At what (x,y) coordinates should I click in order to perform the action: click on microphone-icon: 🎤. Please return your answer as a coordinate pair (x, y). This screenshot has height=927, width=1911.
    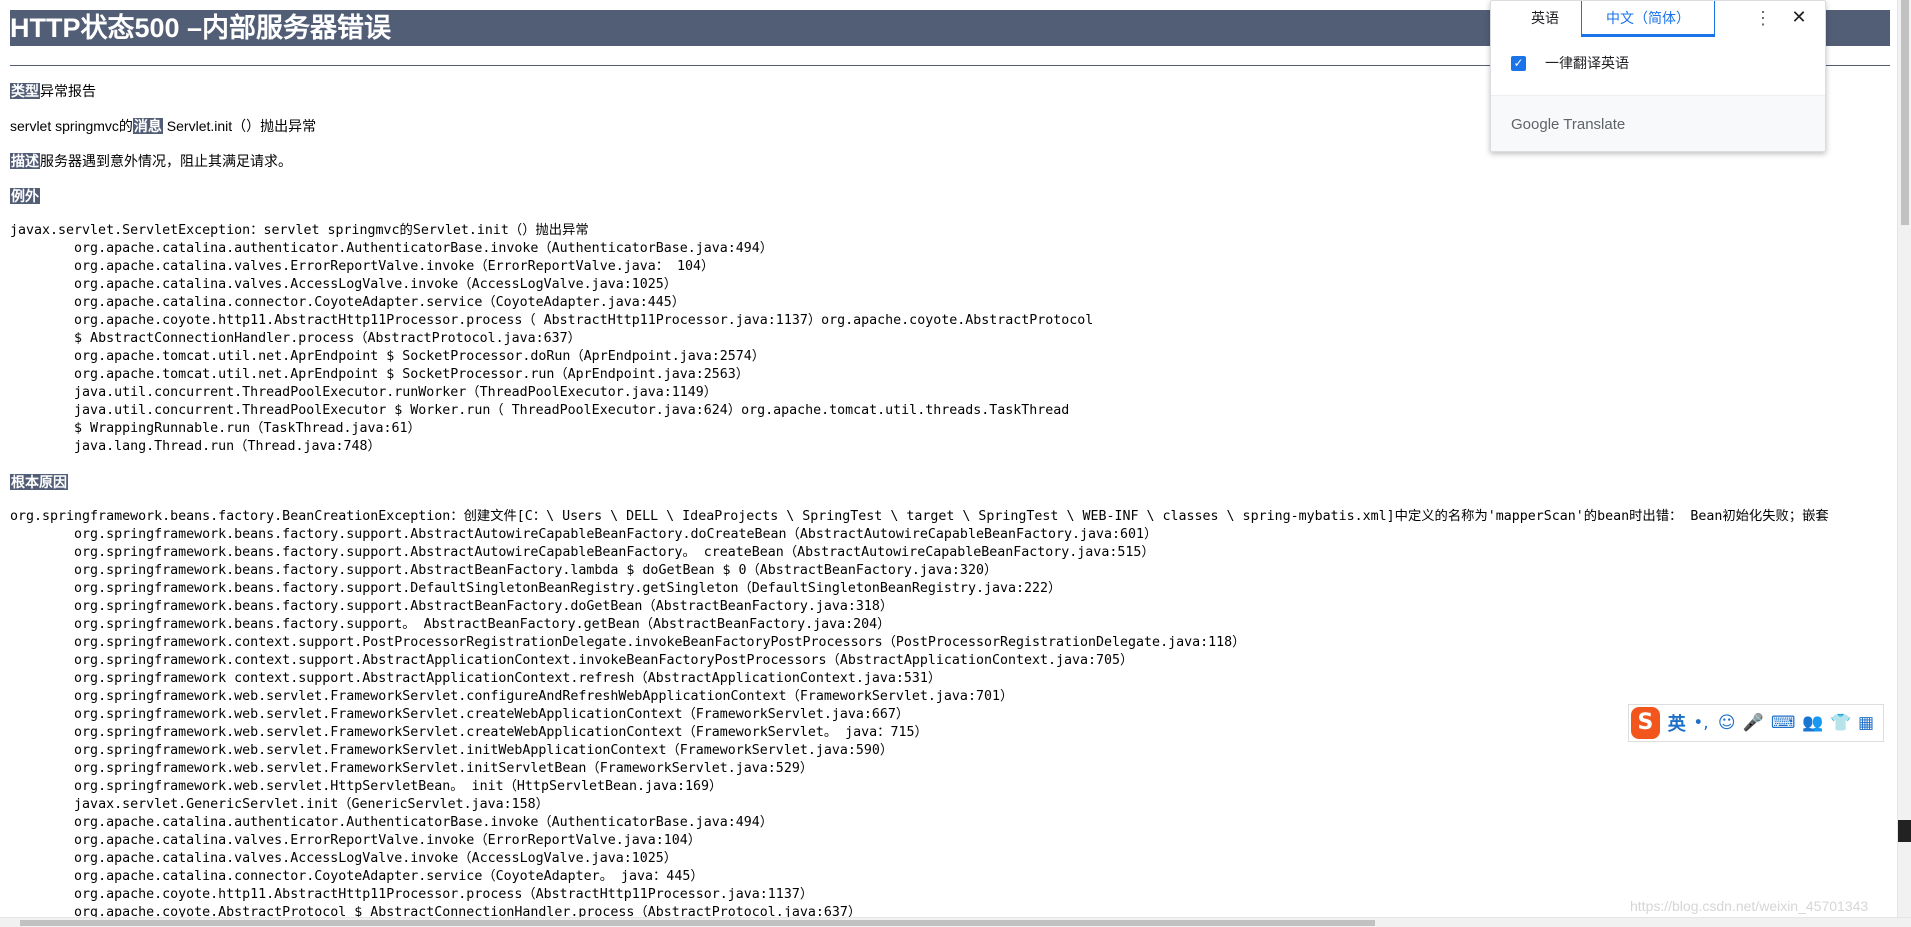
    Looking at the image, I should click on (1753, 723).